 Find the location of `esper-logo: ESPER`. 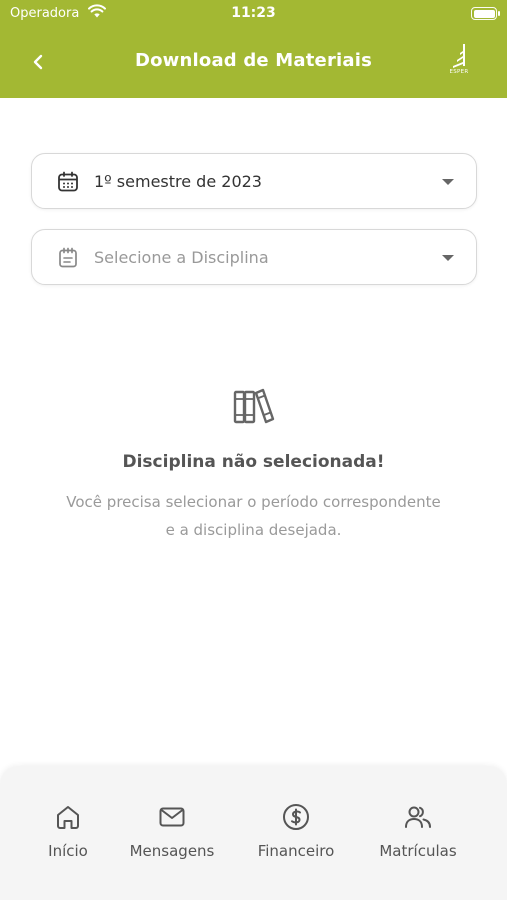

esper-logo: ESPER is located at coordinates (459, 61).